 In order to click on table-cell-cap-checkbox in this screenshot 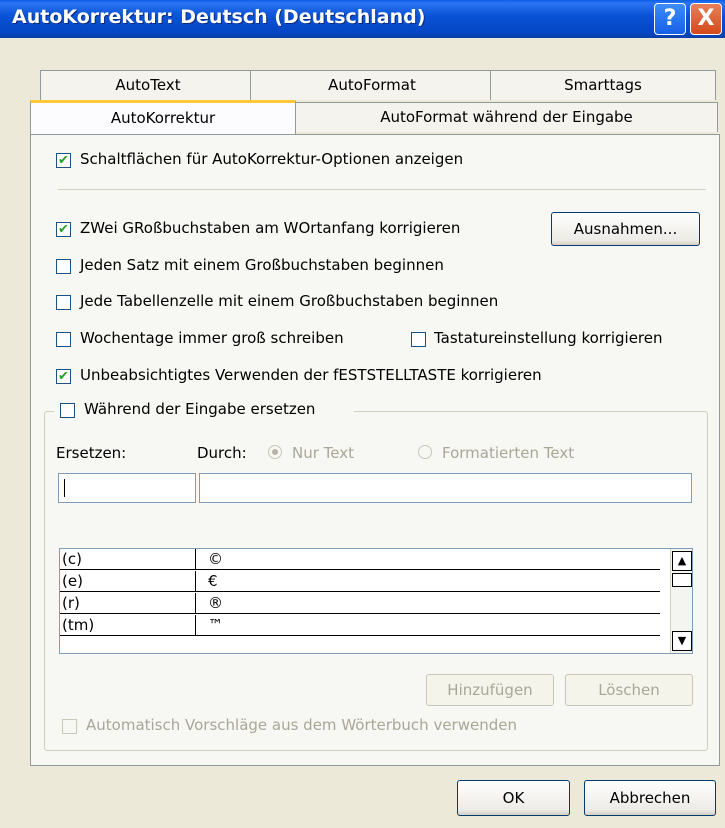, I will do `click(63, 302)`.